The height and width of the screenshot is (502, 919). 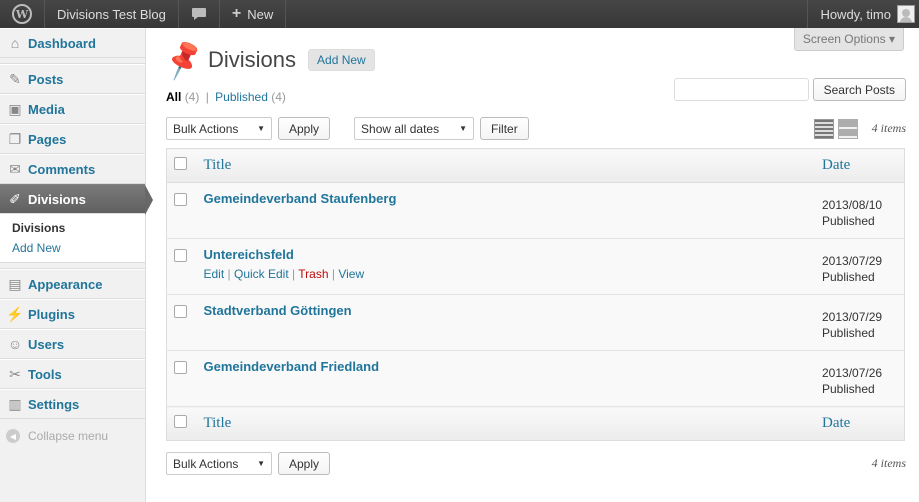 What do you see at coordinates (15, 108) in the screenshot?
I see `media-icon: ▣` at bounding box center [15, 108].